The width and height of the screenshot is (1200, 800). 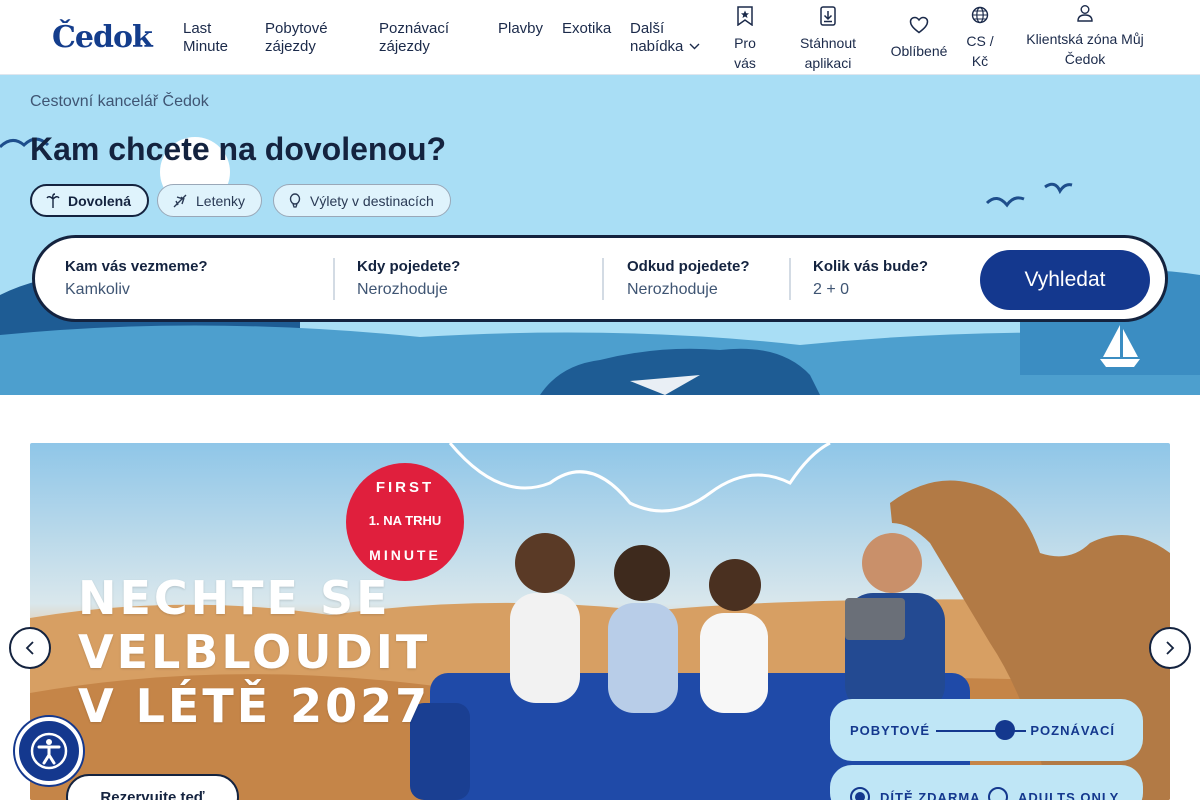 I want to click on heart-icon, so click(x=919, y=27).